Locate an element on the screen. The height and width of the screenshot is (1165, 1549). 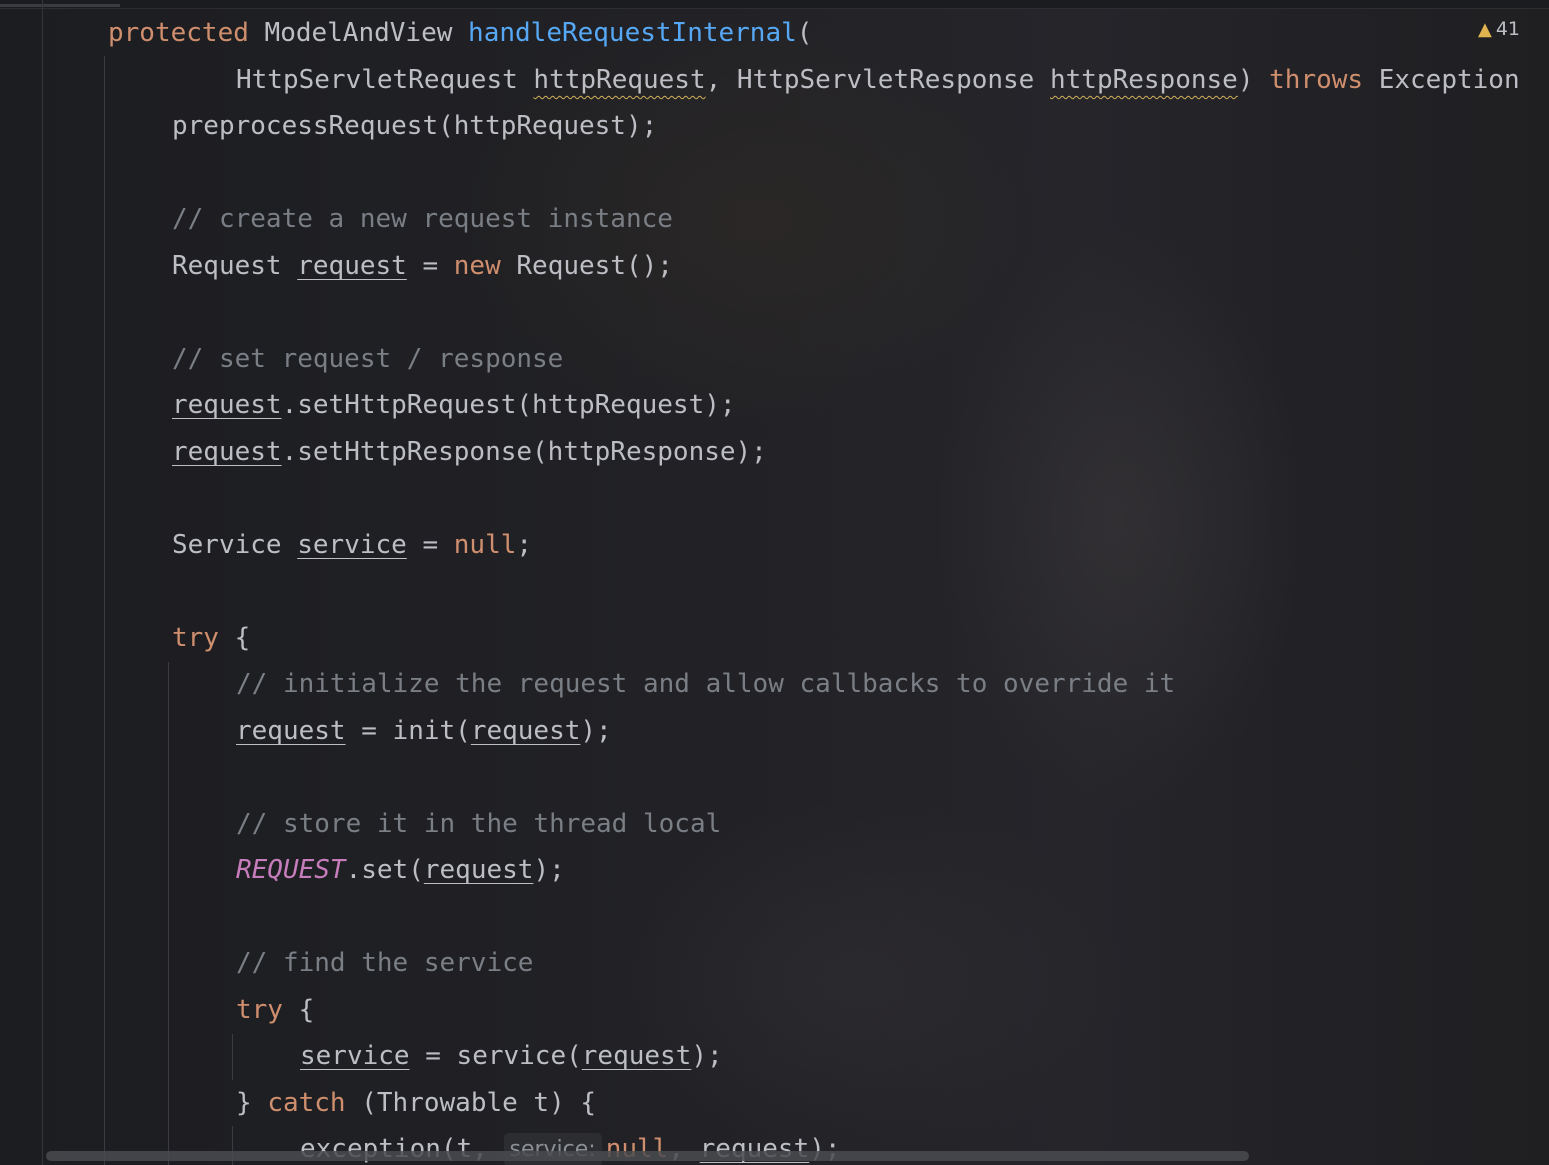
code-token: ) is located at coordinates (1253, 80).